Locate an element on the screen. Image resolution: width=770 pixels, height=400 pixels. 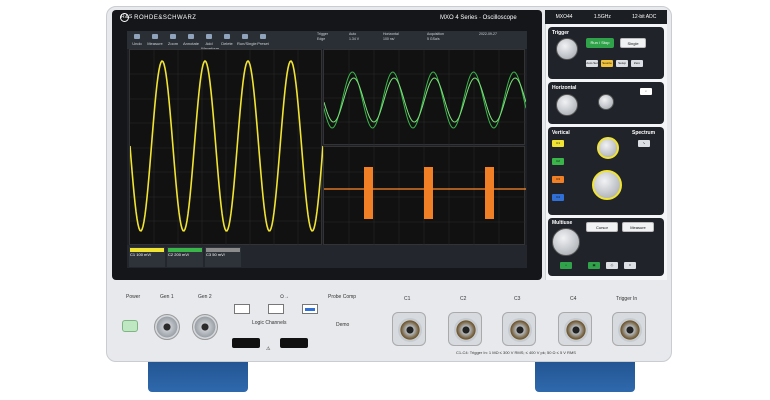
save-icon: ▣ is located at coordinates (594, 265).